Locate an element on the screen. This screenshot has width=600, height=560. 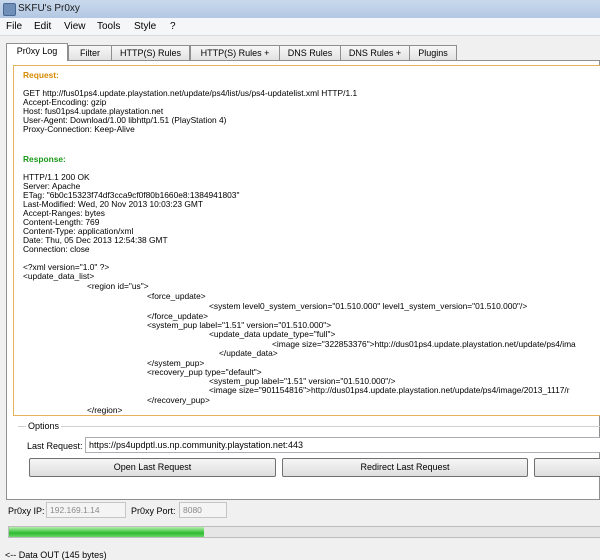
app-icon is located at coordinates (9, 9).